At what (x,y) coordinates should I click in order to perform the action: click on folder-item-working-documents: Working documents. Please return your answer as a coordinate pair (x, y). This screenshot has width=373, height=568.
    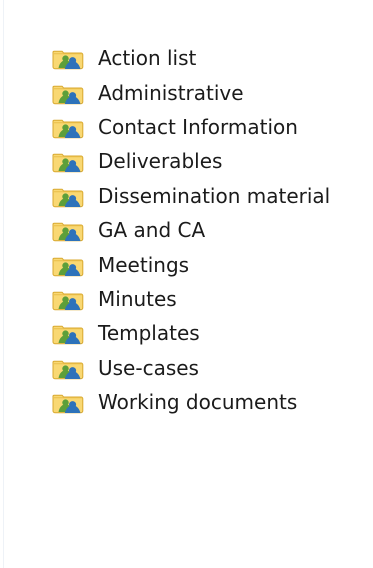
    Looking at the image, I should click on (191, 402).